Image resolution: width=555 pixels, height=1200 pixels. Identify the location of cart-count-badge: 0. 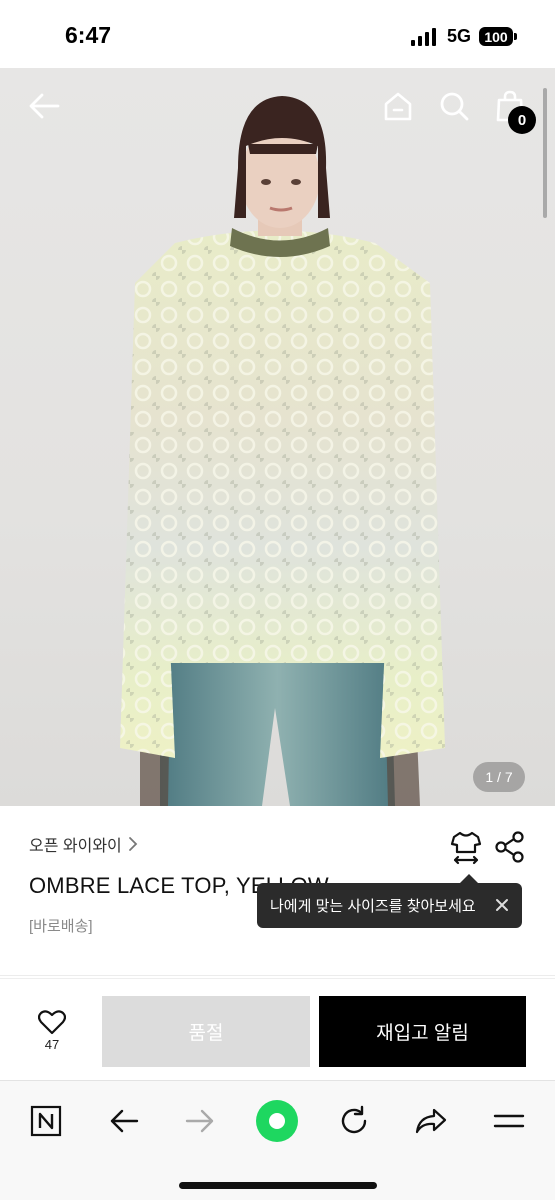
(522, 120).